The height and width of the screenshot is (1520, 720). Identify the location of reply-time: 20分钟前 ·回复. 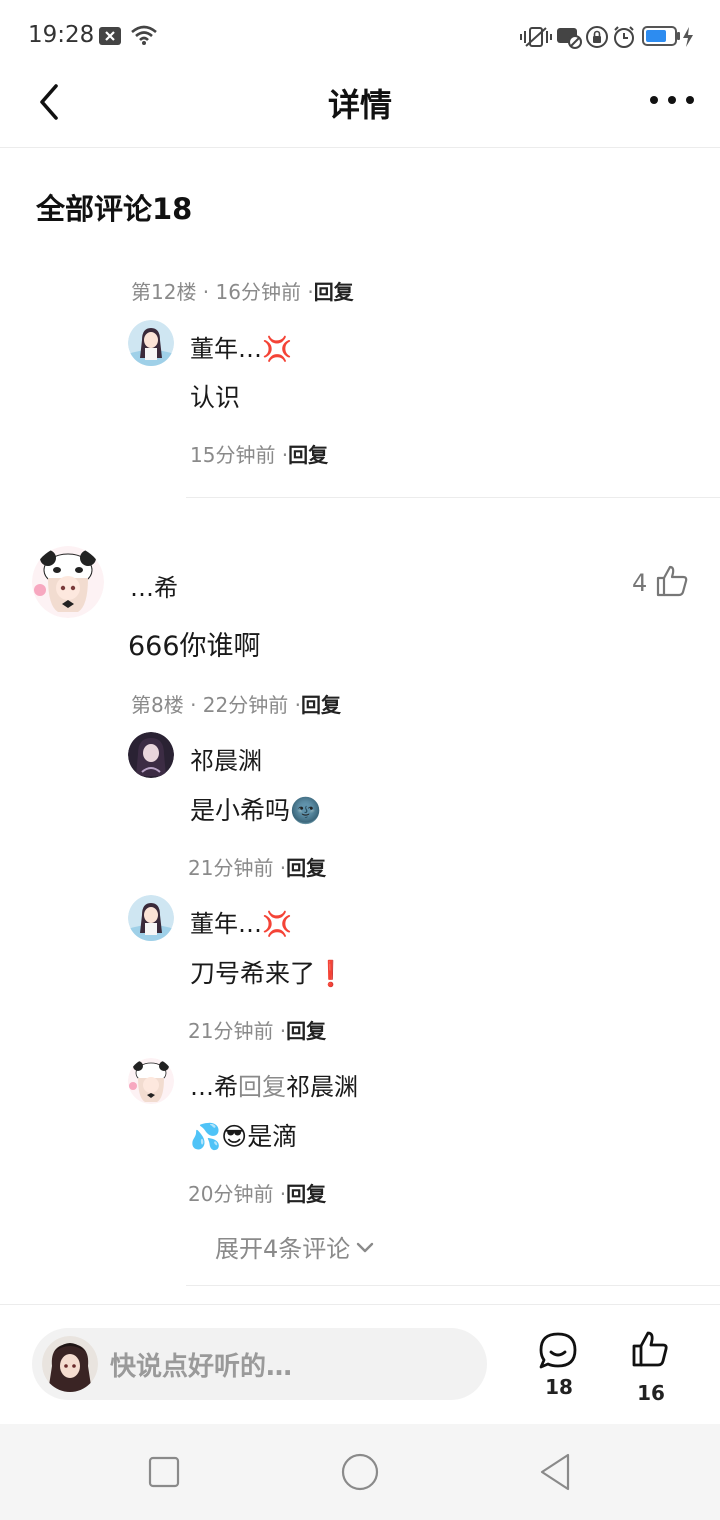
(257, 1192).